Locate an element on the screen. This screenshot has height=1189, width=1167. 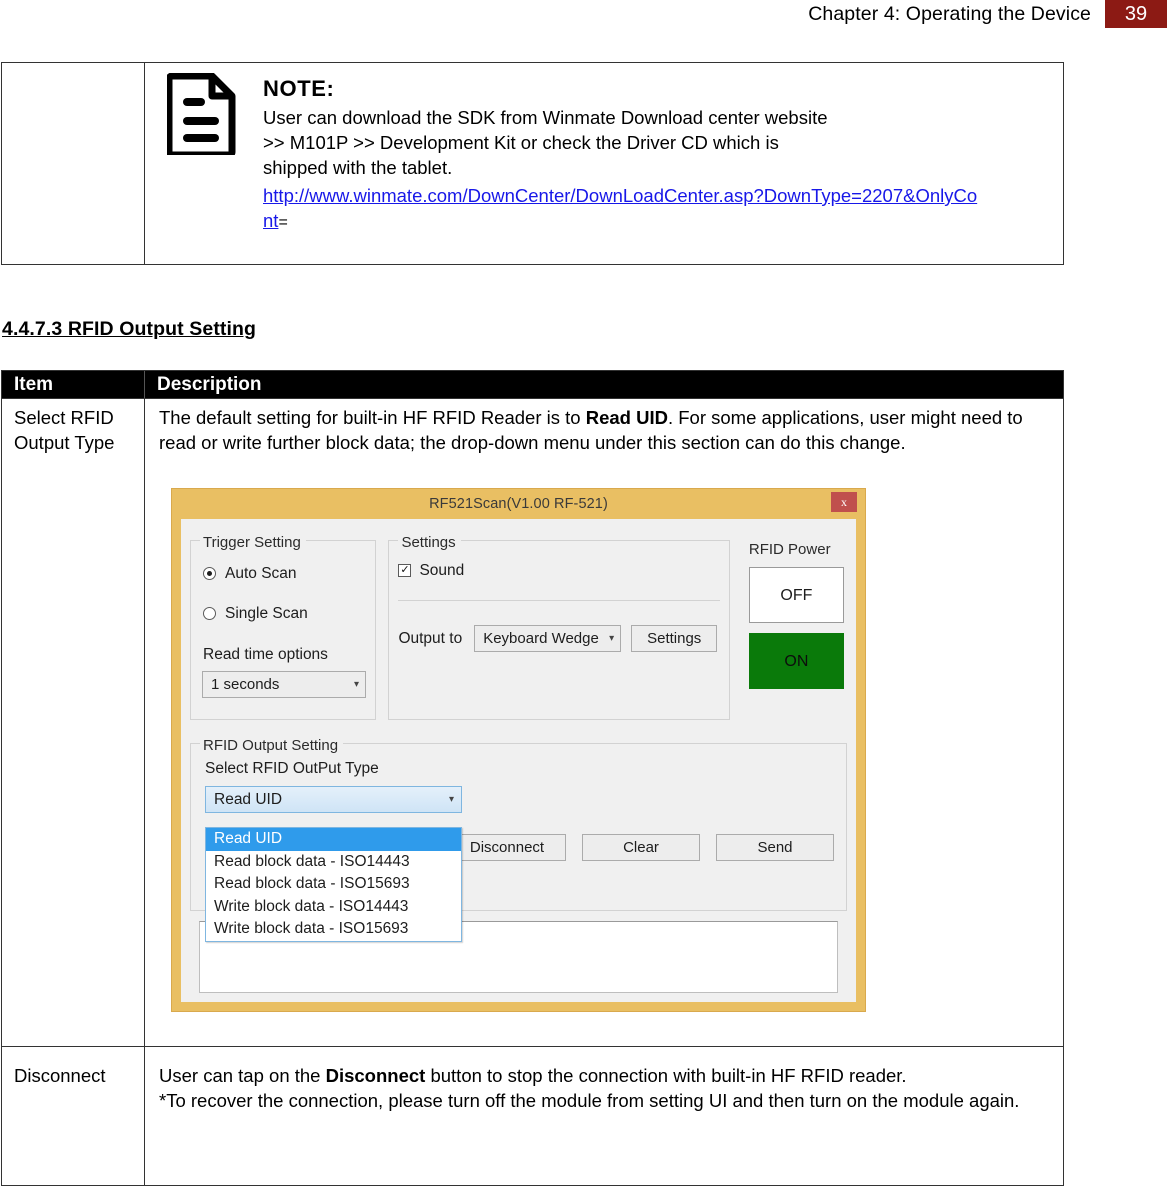
document-note-icon is located at coordinates (201, 115).